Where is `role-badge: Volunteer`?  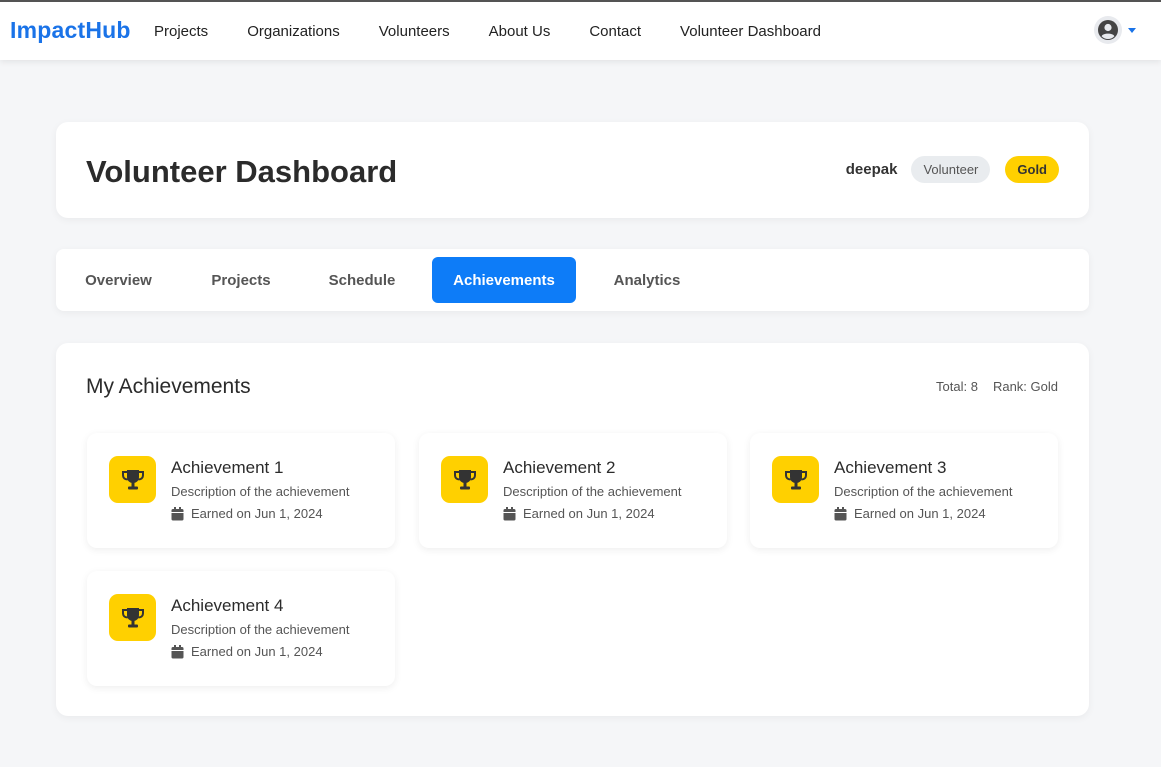
role-badge: Volunteer is located at coordinates (951, 169).